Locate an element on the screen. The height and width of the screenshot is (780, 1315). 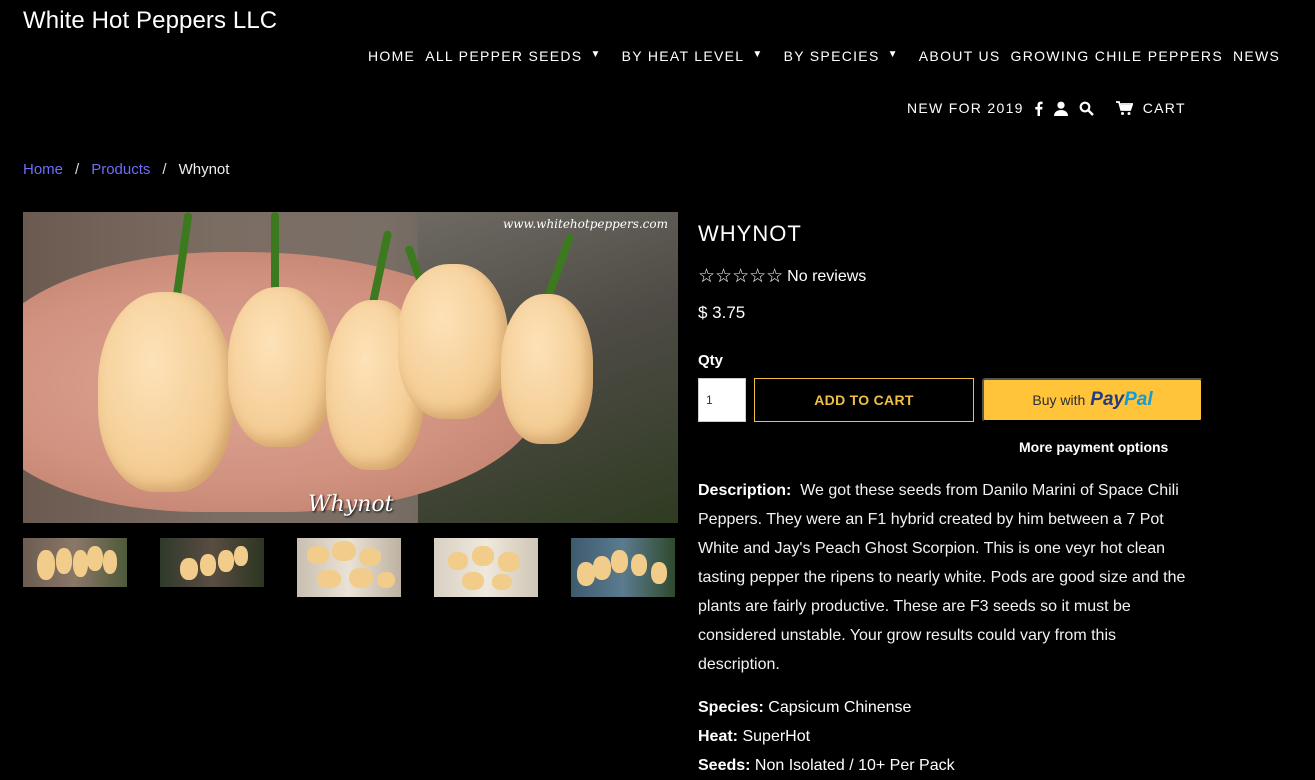
product-title: WHYNOT is located at coordinates (750, 233).